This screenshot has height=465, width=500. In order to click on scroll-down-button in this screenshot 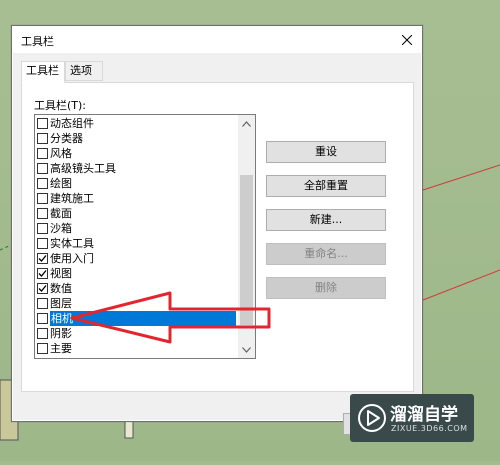, I will do `click(246, 349)`.